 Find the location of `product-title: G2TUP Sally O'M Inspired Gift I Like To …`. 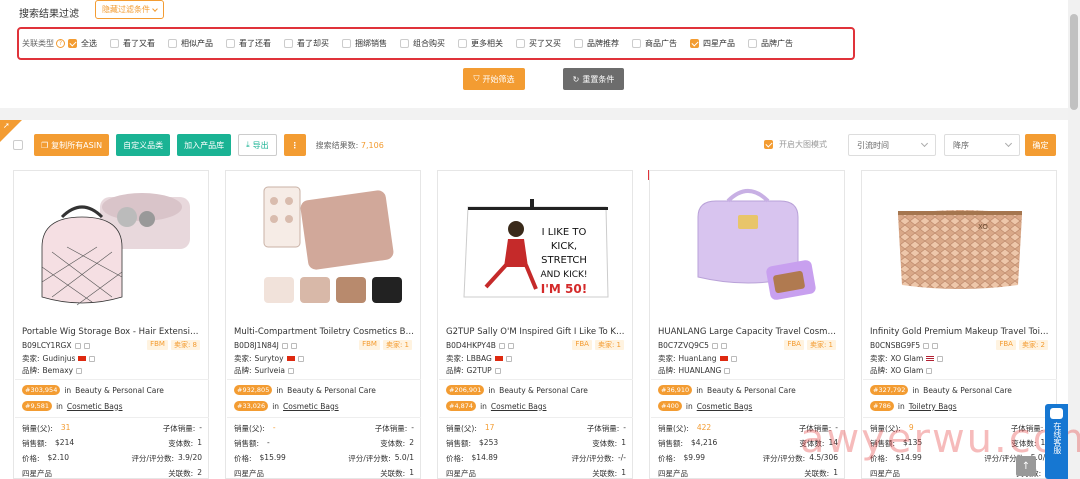

product-title: G2TUP Sally O'M Inspired Gift I Like To … is located at coordinates (536, 332).